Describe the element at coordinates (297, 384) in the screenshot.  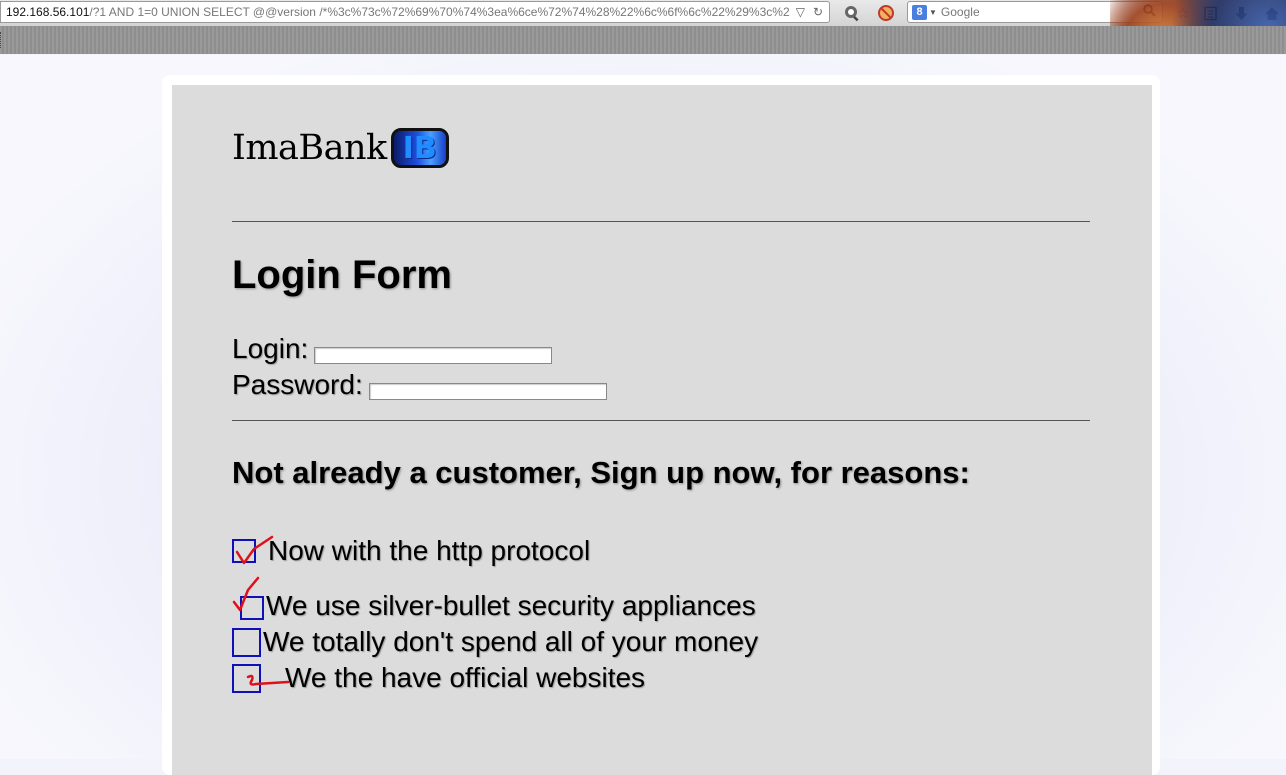
I see `password-label: Password:` at that location.